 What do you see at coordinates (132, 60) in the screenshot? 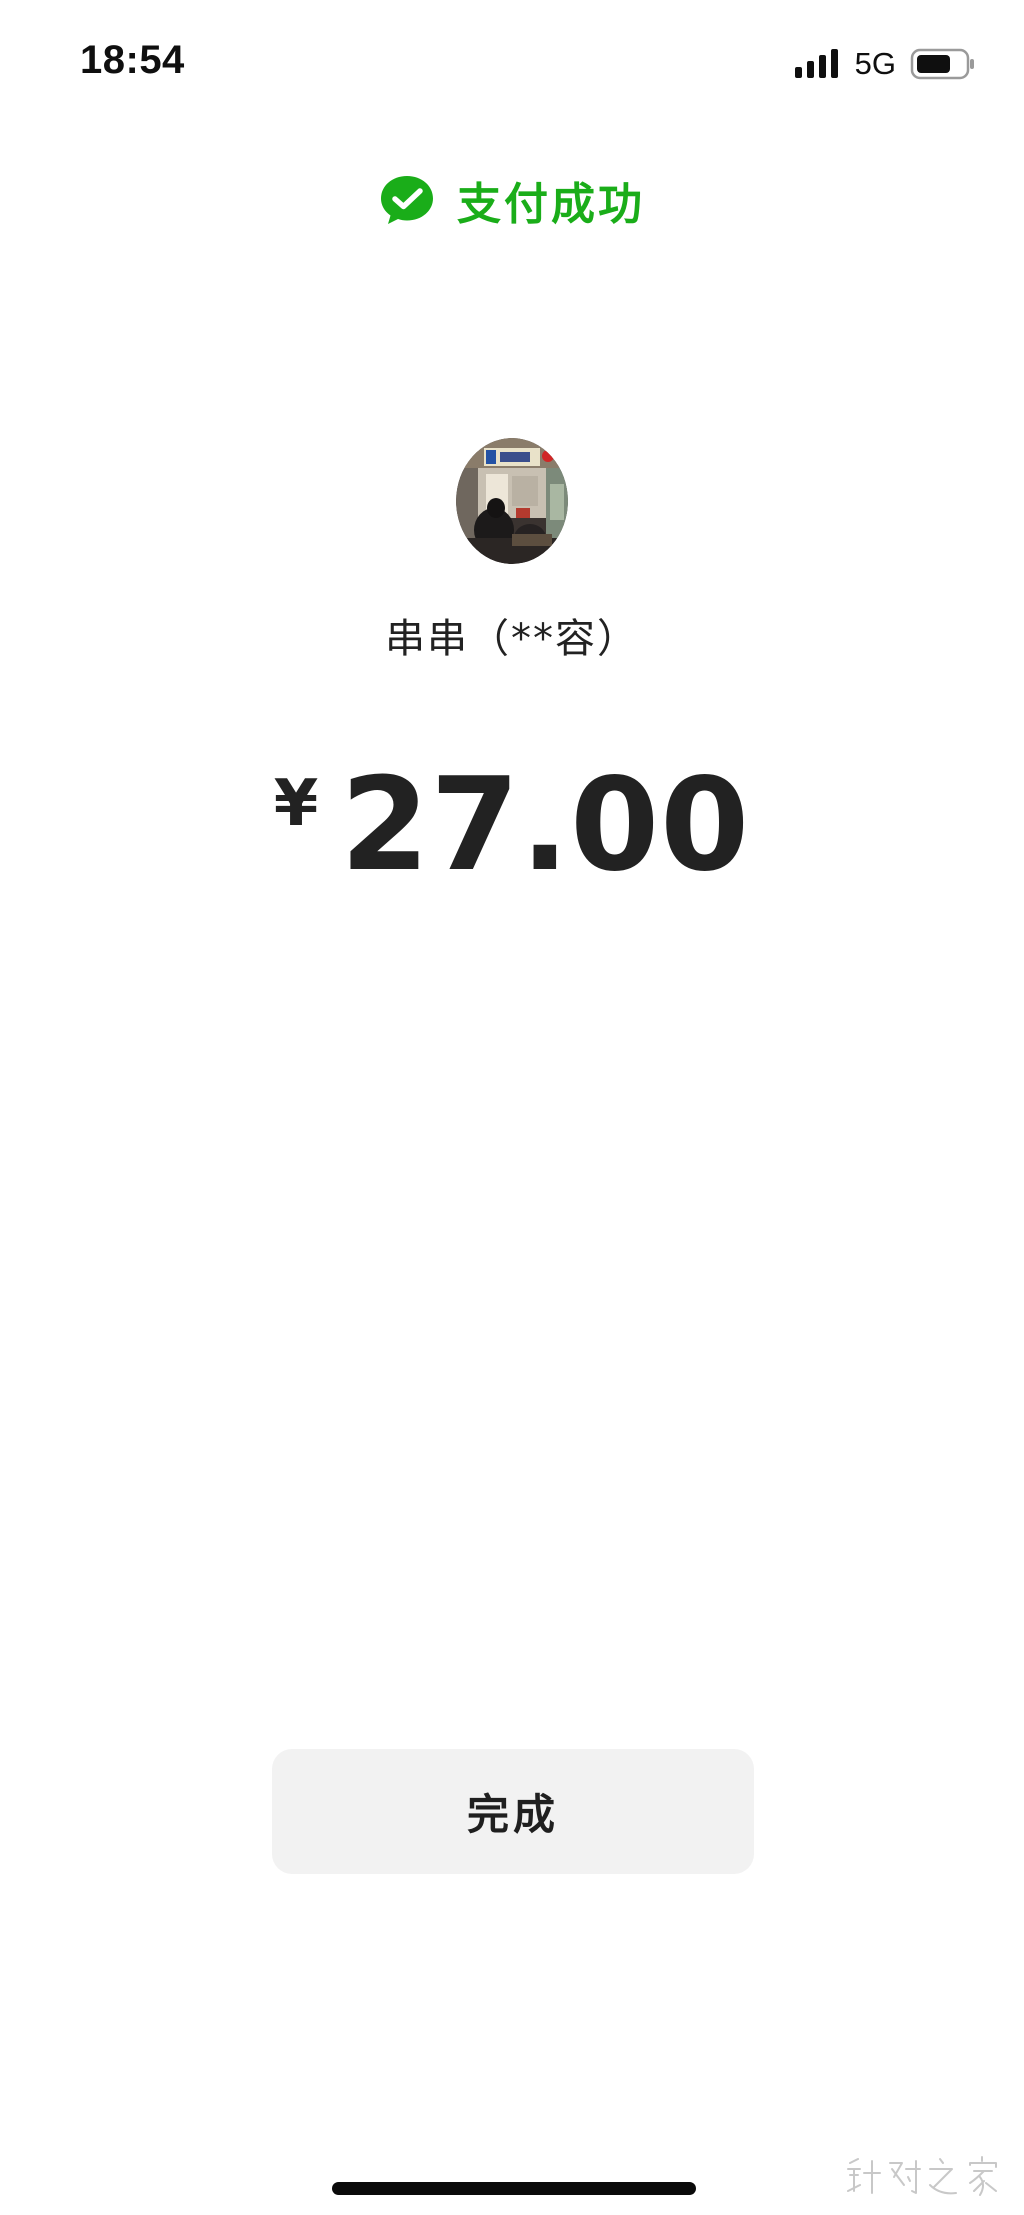
I see `status-time: 18:54` at bounding box center [132, 60].